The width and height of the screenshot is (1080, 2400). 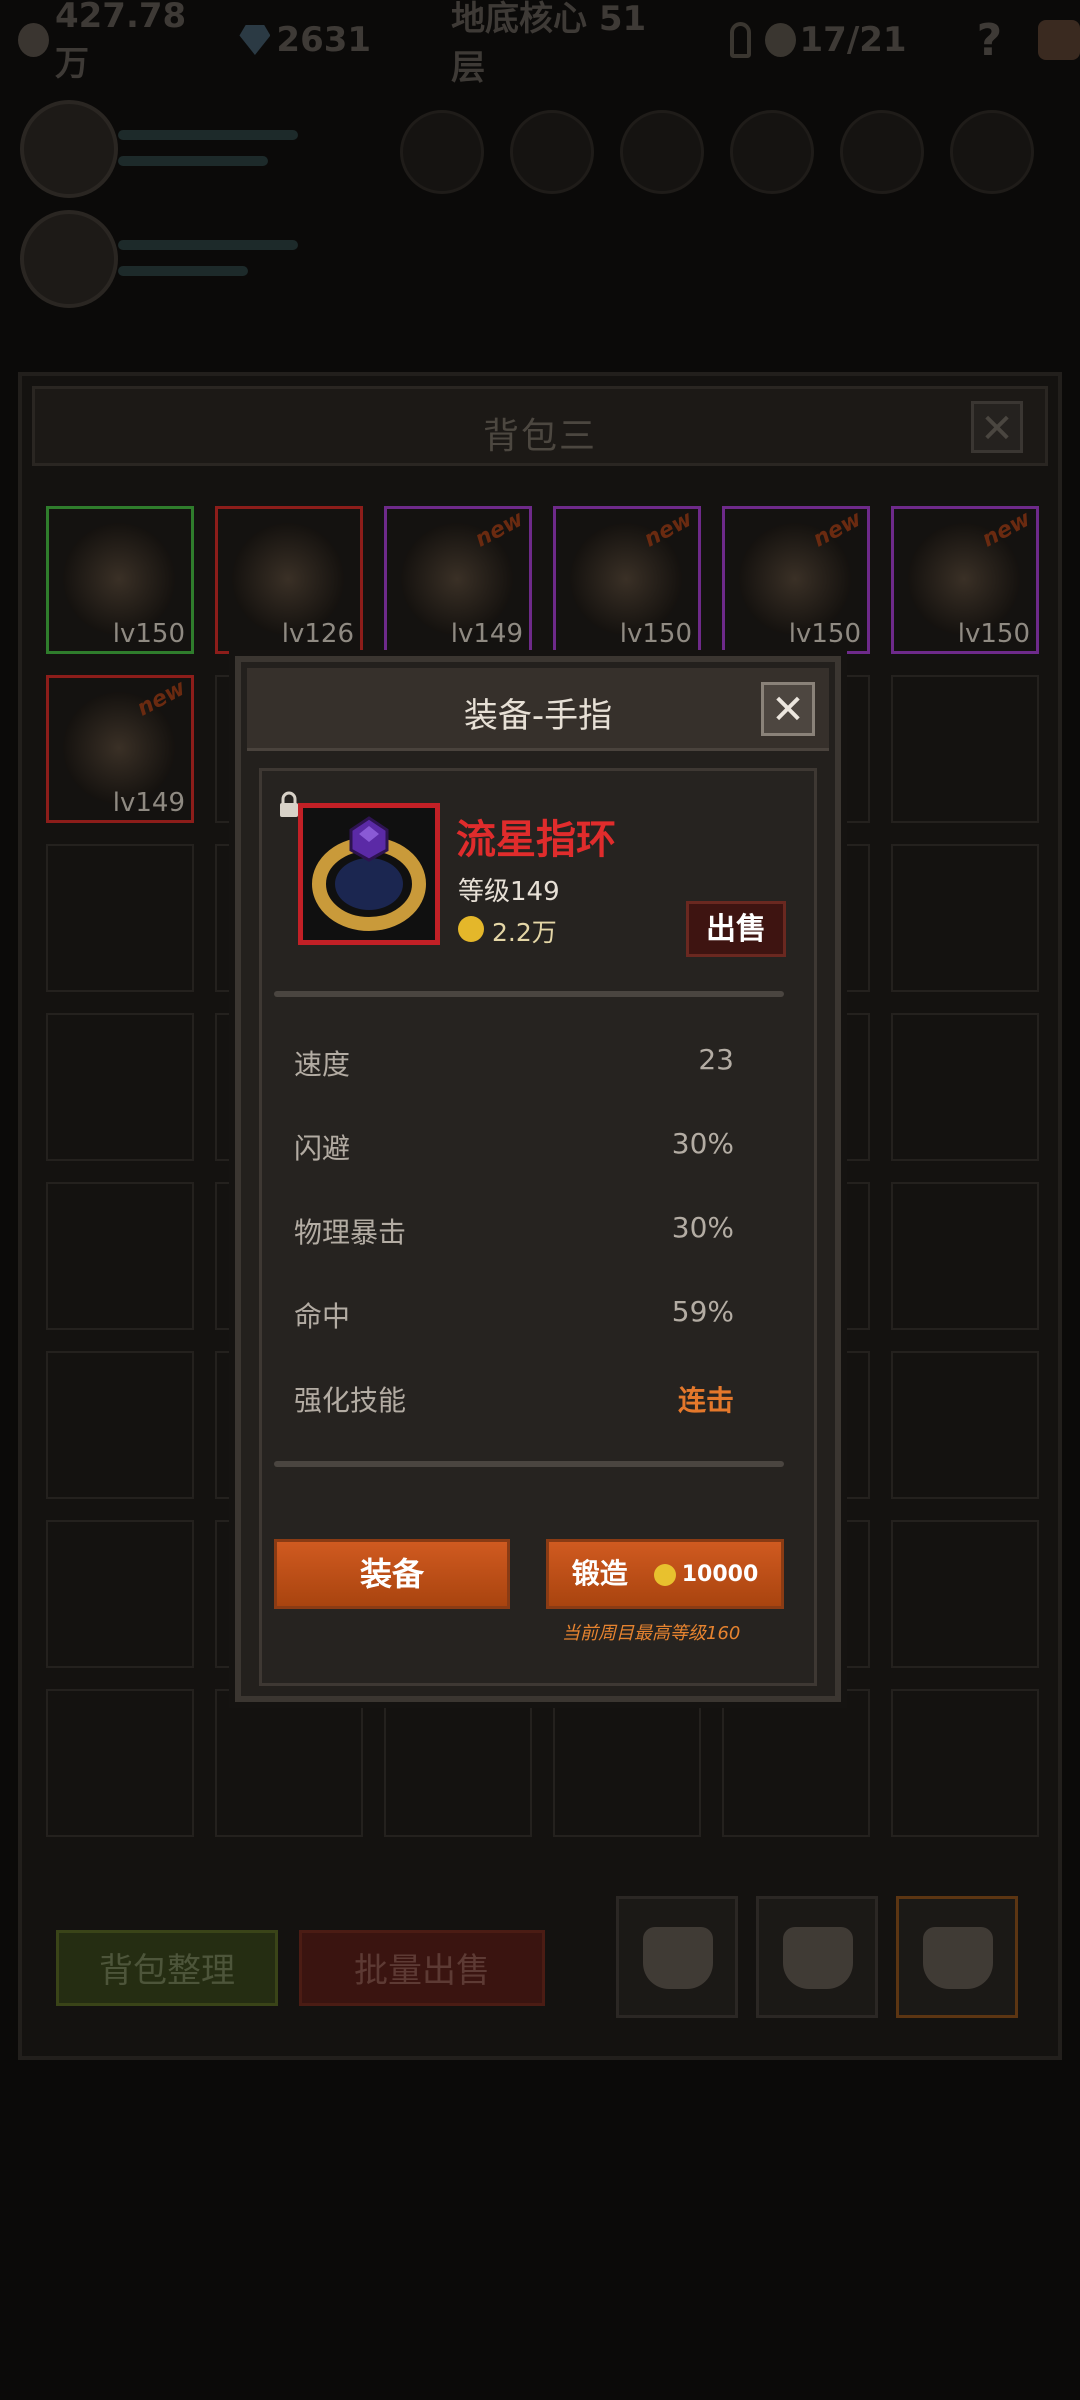 What do you see at coordinates (120, 42) in the screenshot?
I see `gold-amount: 427.78万` at bounding box center [120, 42].